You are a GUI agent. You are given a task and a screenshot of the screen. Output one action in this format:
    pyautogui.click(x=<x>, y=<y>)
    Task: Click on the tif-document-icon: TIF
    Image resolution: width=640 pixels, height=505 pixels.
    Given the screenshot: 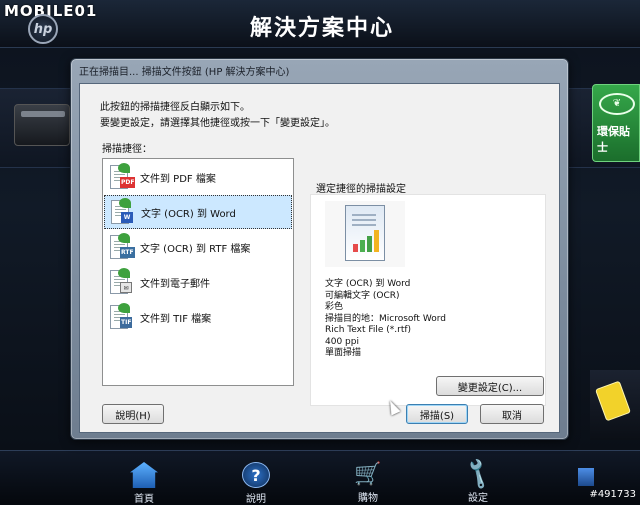 What is the action you would take?
    pyautogui.click(x=120, y=317)
    